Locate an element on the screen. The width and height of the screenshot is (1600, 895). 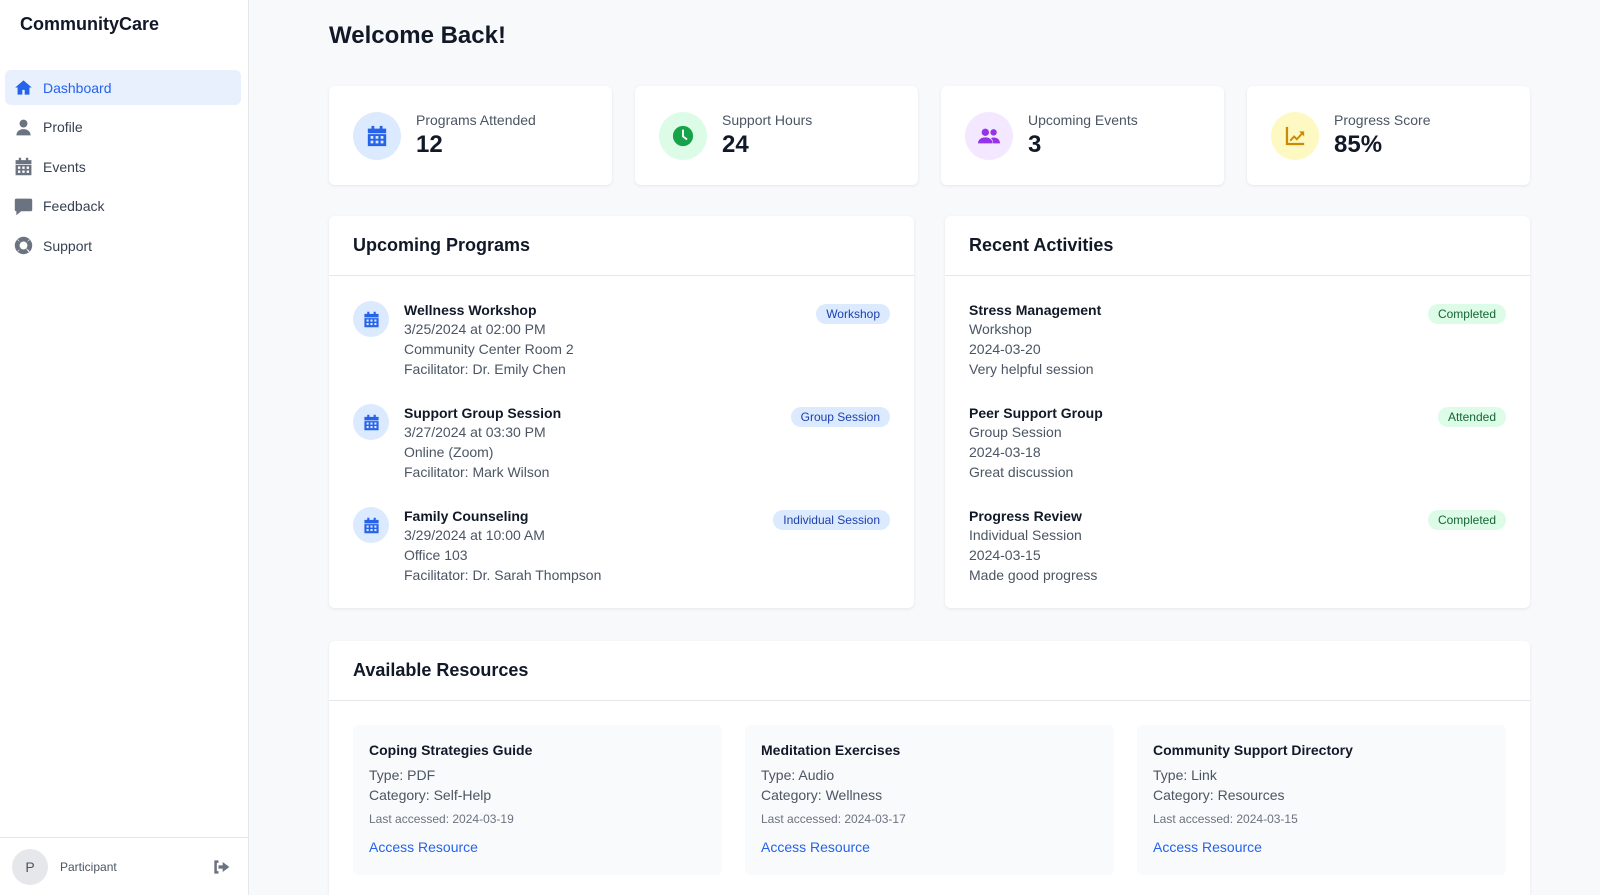
program-facilitator: Facilitator: Dr. Emily Chen is located at coordinates (485, 369).